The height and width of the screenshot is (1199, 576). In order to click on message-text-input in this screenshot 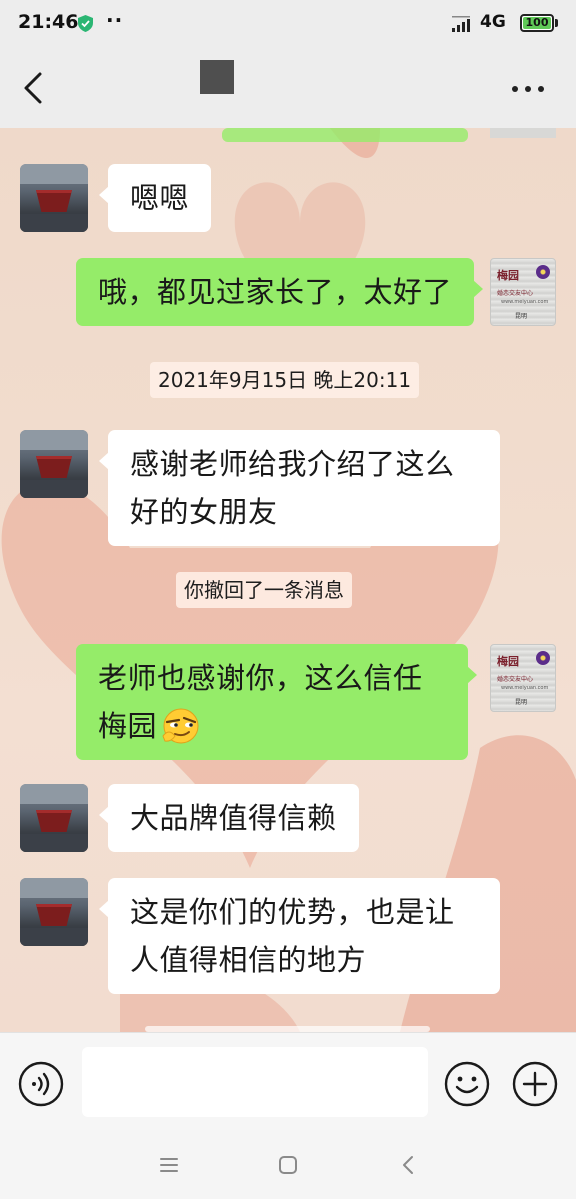, I will do `click(255, 1082)`.